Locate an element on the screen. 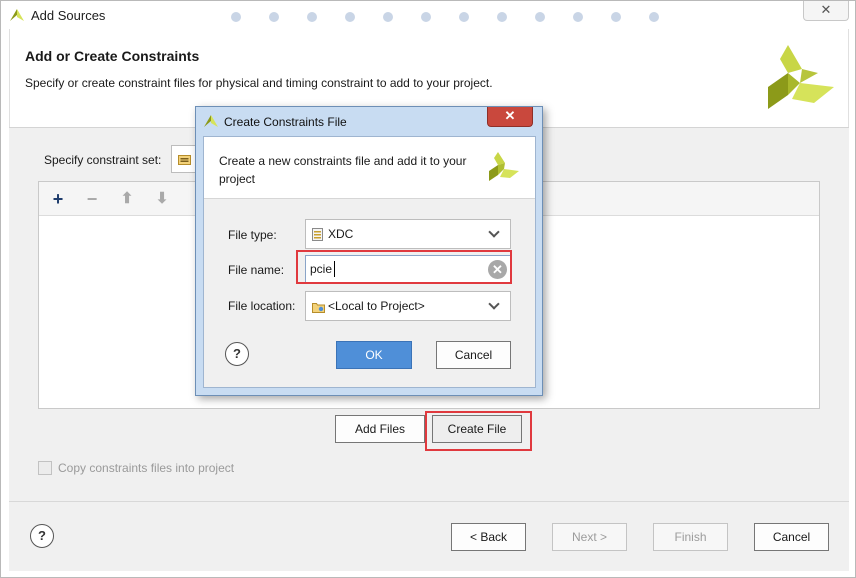 This screenshot has height=578, width=856. constraint-set-icon is located at coordinates (184, 160).